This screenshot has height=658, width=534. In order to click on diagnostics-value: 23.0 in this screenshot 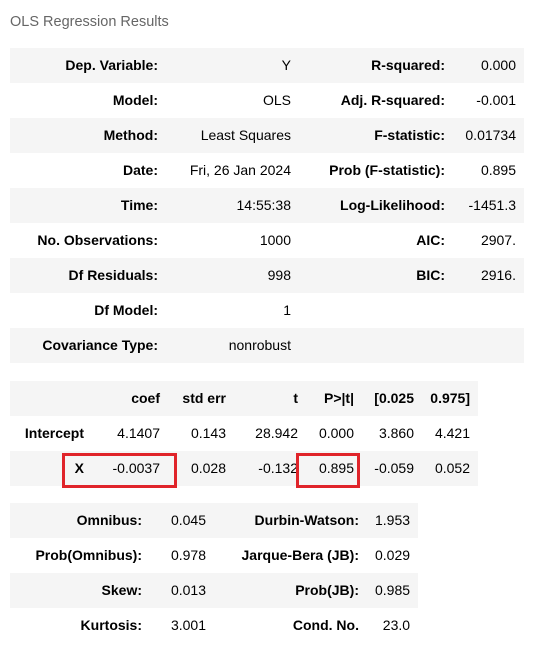, I will do `click(396, 625)`.